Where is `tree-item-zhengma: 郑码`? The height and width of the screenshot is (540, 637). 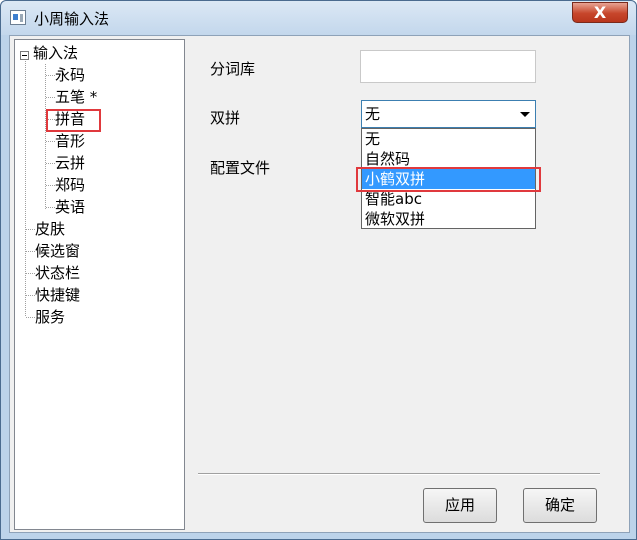 tree-item-zhengma: 郑码 is located at coordinates (70, 185).